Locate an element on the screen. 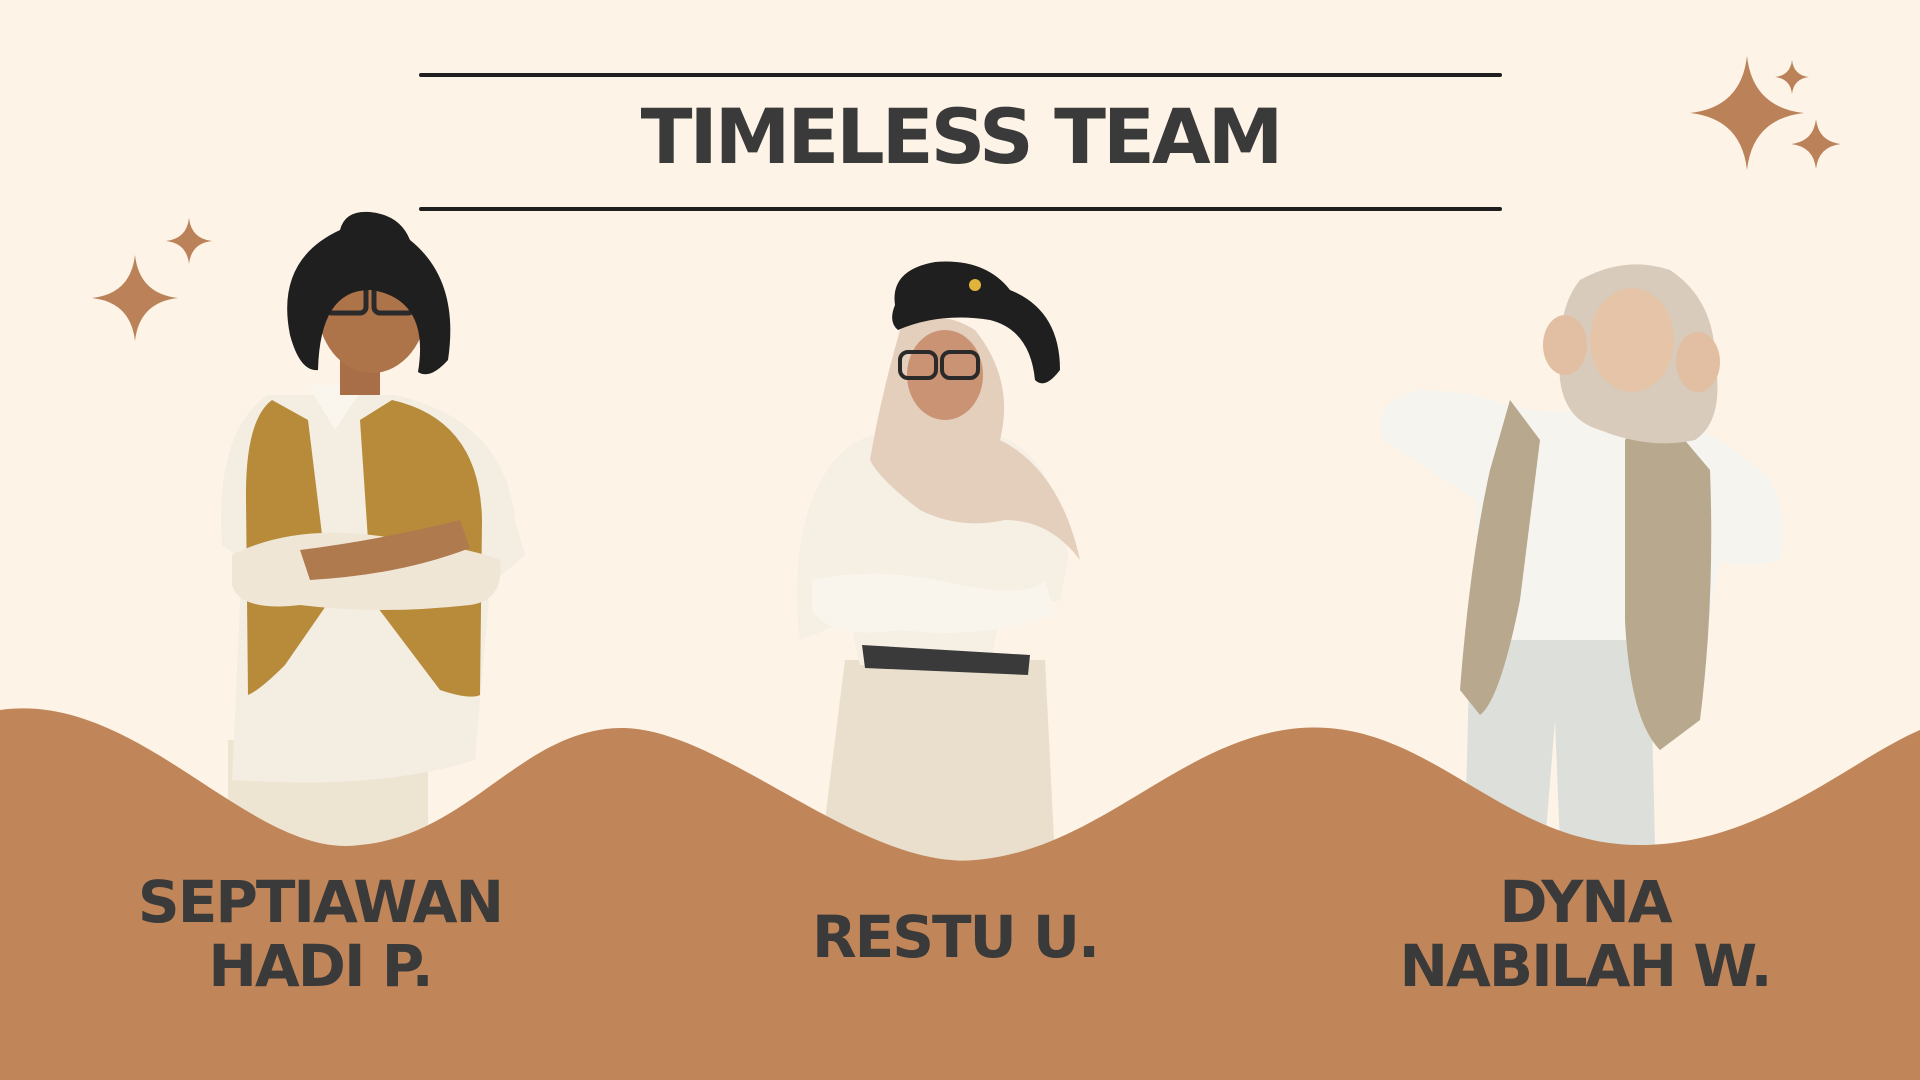 The height and width of the screenshot is (1080, 1920). member-name-restu: RESTU U. is located at coordinates (955, 937).